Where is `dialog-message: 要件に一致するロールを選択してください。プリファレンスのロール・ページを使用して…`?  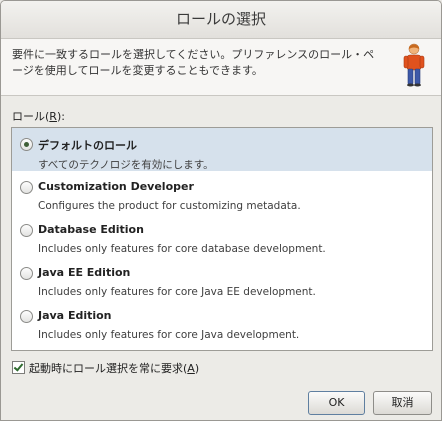 dialog-message: 要件に一致するロールを選択してください。プリファレンスのロール・ページを使用して… is located at coordinates (193, 62).